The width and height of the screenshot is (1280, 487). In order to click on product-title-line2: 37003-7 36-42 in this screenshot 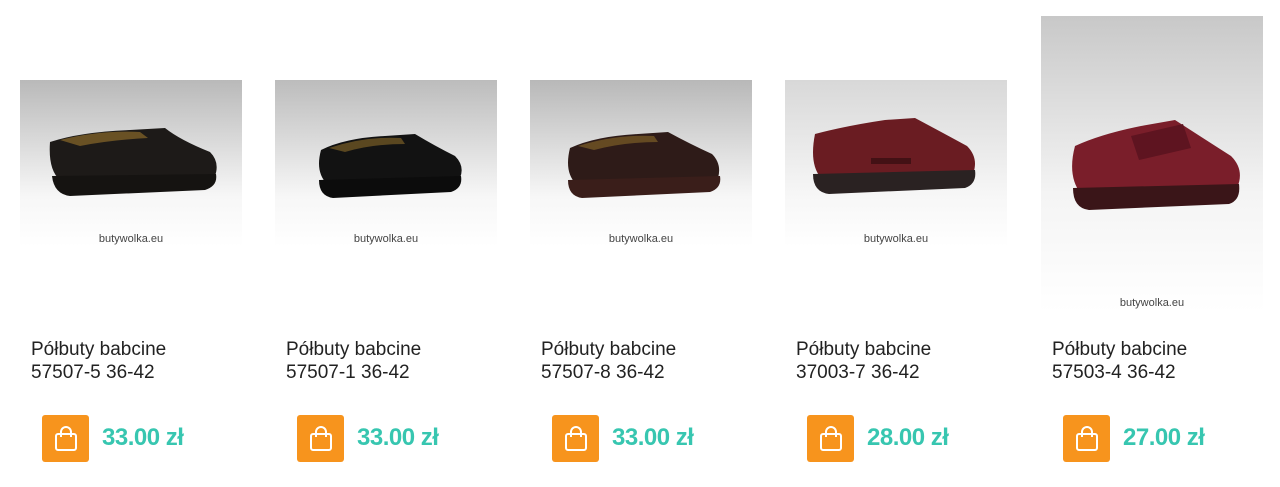, I will do `click(906, 372)`.